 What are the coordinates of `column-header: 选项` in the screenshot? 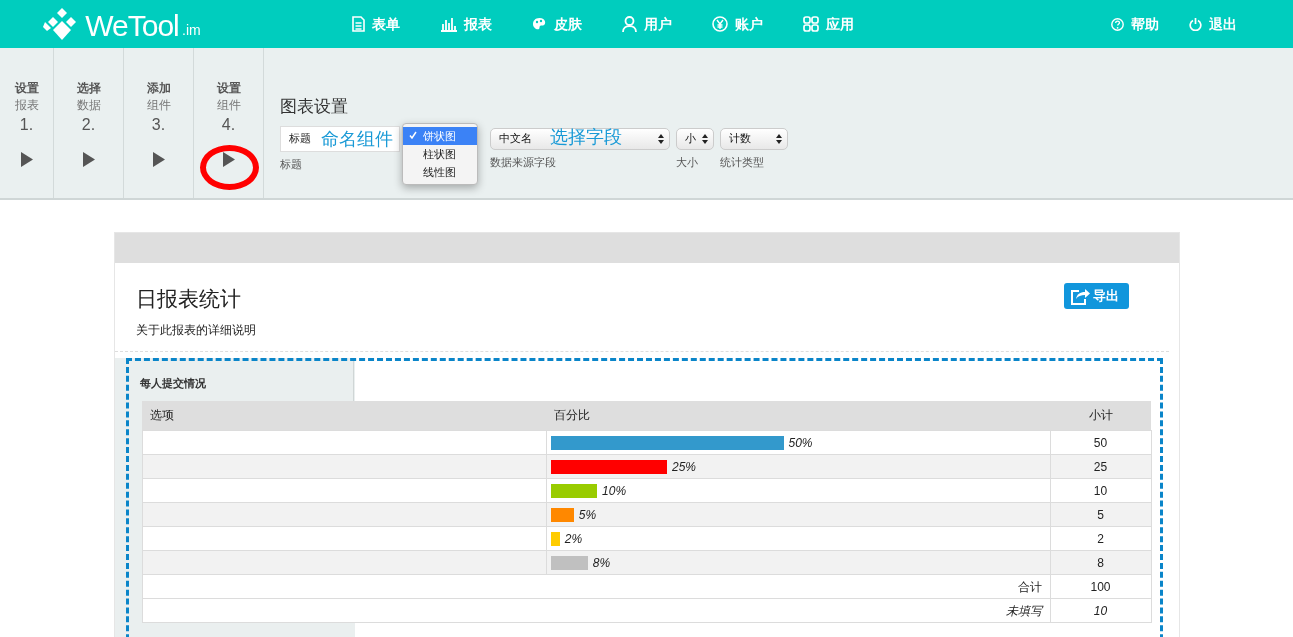 It's located at (344, 415).